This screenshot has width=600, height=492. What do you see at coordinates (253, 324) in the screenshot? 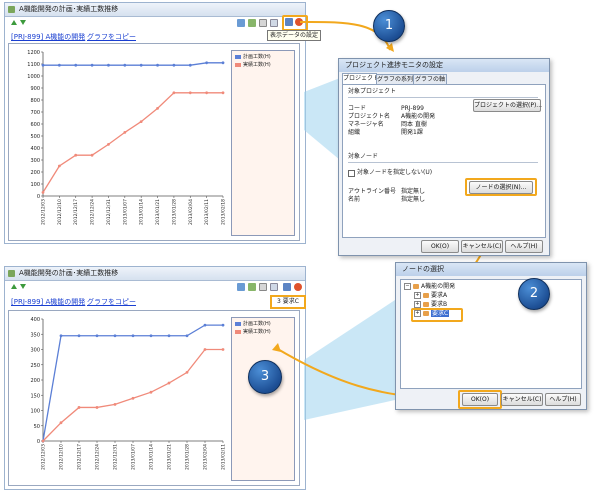
I see `legend-item-plan: 計画工数(H)` at bounding box center [253, 324].